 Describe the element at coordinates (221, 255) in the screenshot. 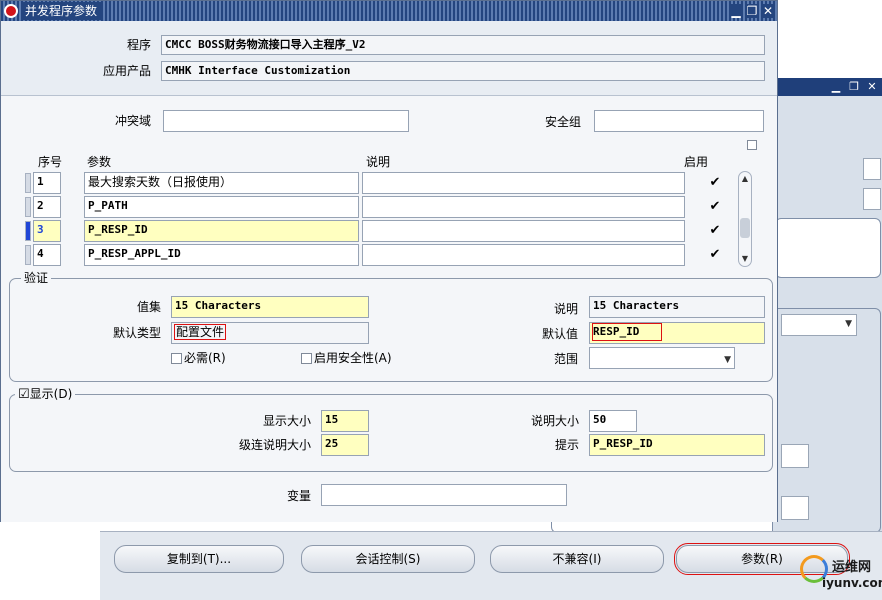

I see `param-cell: P_RESP_APPL_ID` at that location.